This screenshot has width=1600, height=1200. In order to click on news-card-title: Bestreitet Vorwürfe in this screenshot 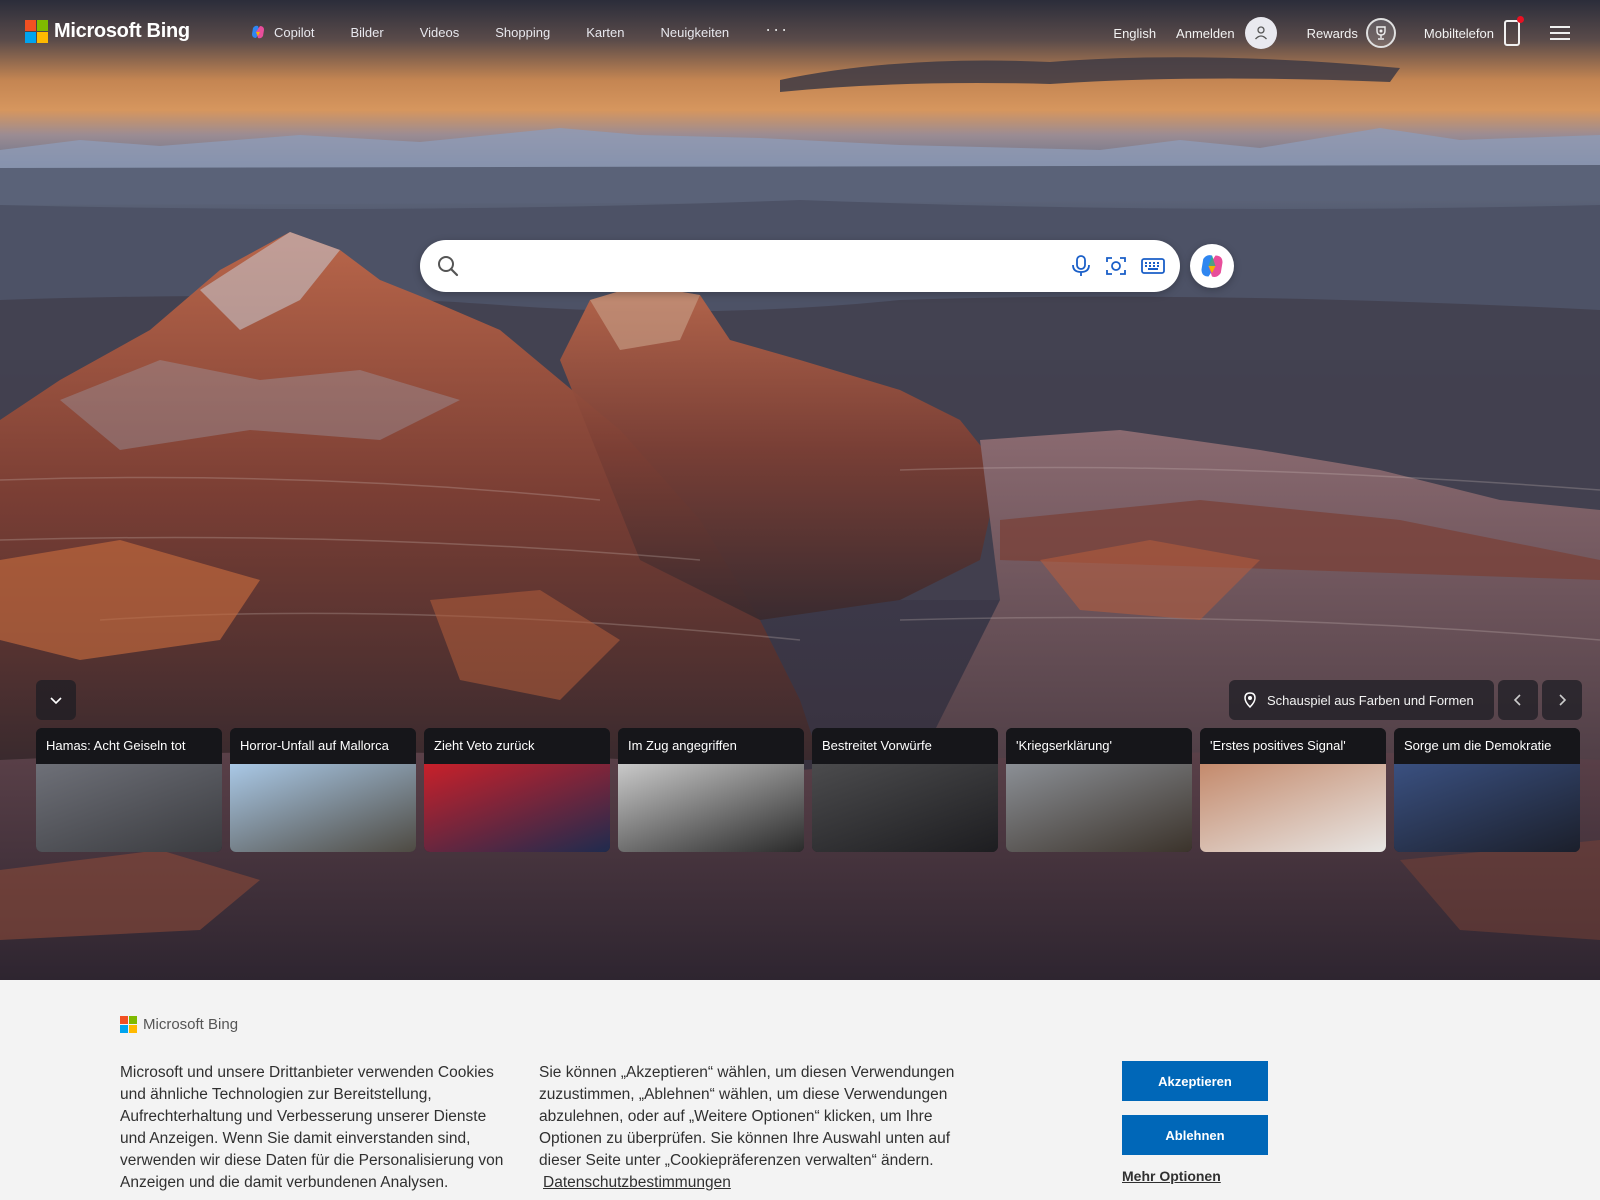, I will do `click(905, 746)`.